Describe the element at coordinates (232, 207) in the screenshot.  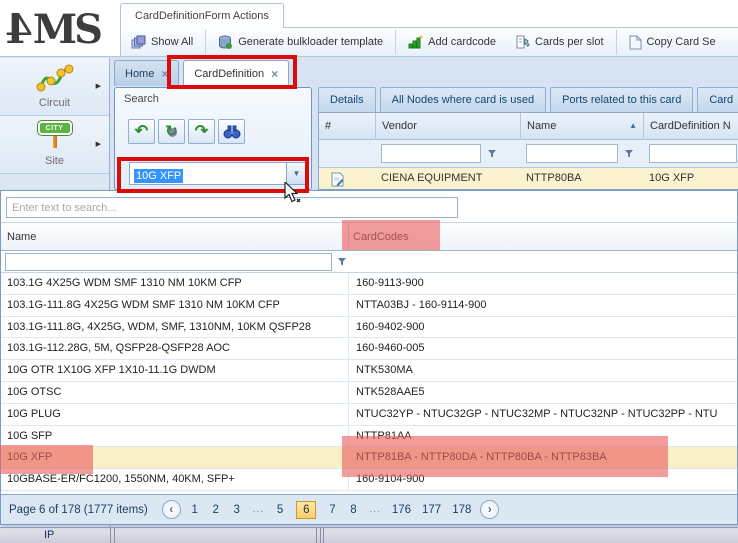
I see `dropdown-search-input` at that location.